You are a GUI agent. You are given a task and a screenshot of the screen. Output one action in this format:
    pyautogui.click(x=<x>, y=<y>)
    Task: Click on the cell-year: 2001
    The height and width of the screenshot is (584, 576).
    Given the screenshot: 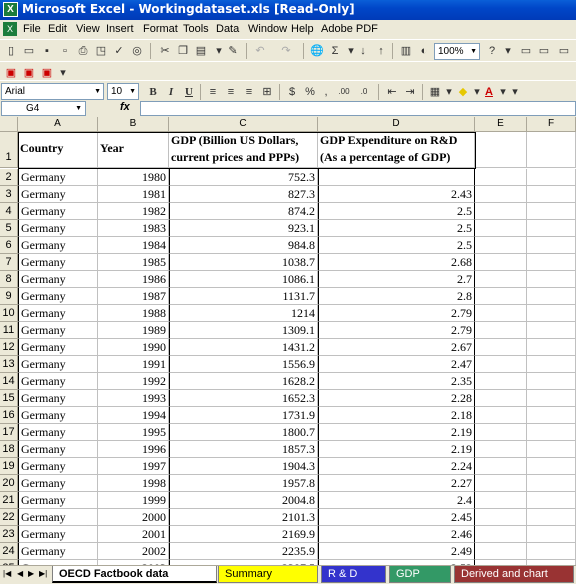 What is the action you would take?
    pyautogui.click(x=133, y=534)
    